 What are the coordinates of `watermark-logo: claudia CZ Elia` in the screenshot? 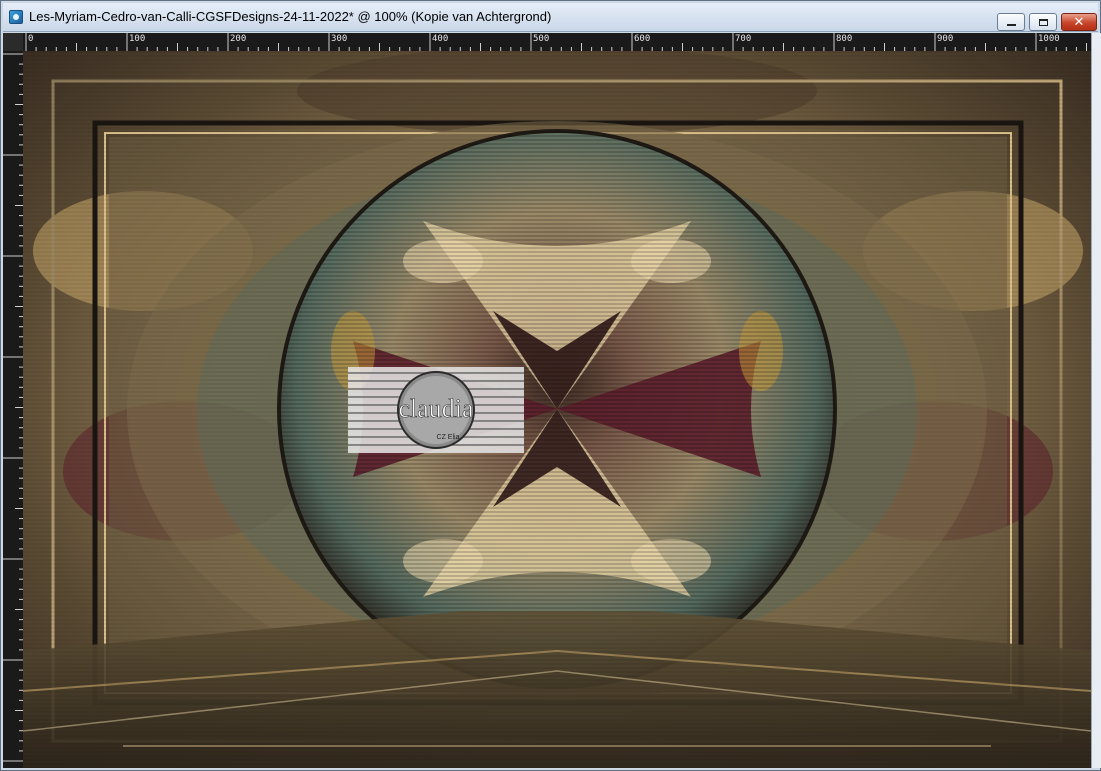 It's located at (436, 410).